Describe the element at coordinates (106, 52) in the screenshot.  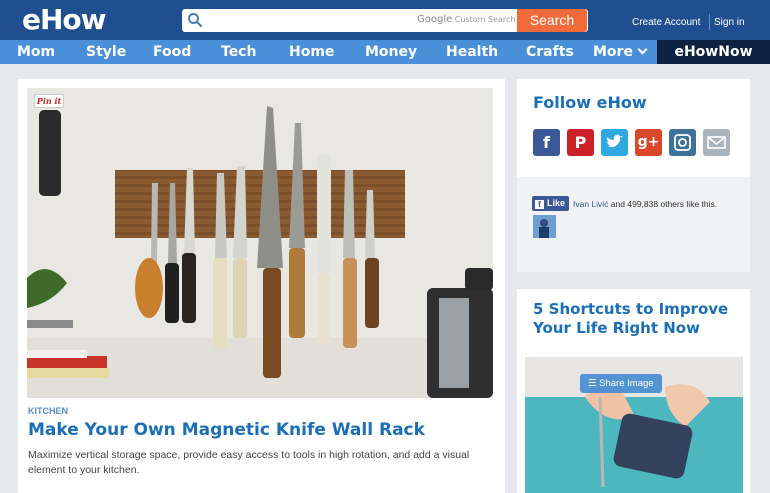
I see `nav-item-style: Style` at that location.